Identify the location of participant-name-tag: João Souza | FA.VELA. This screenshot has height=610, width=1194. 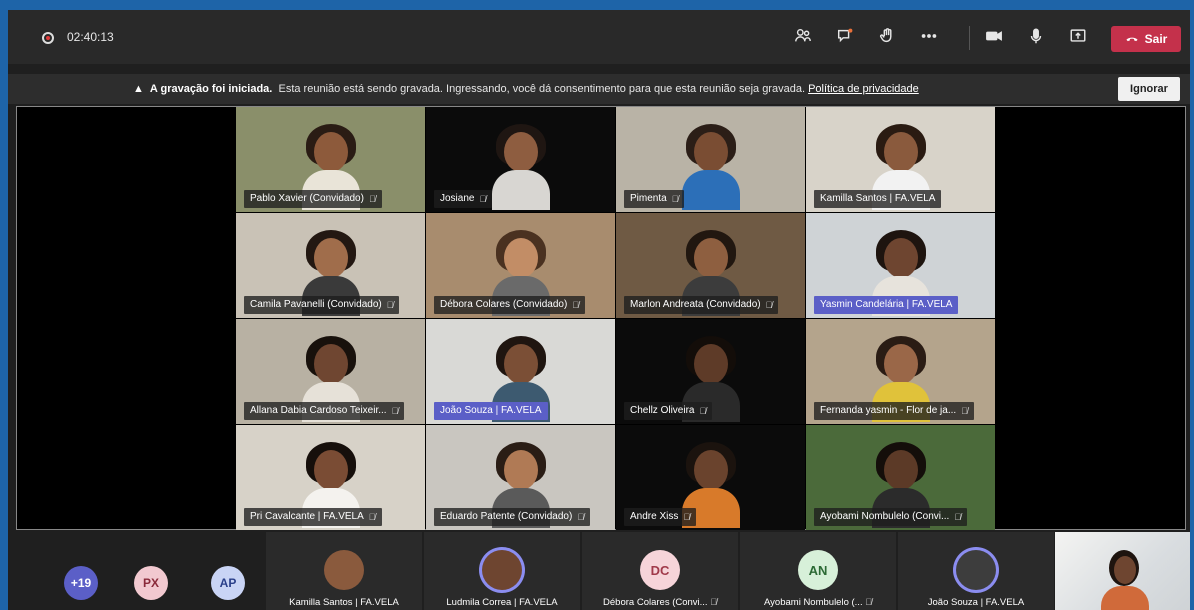
(491, 411).